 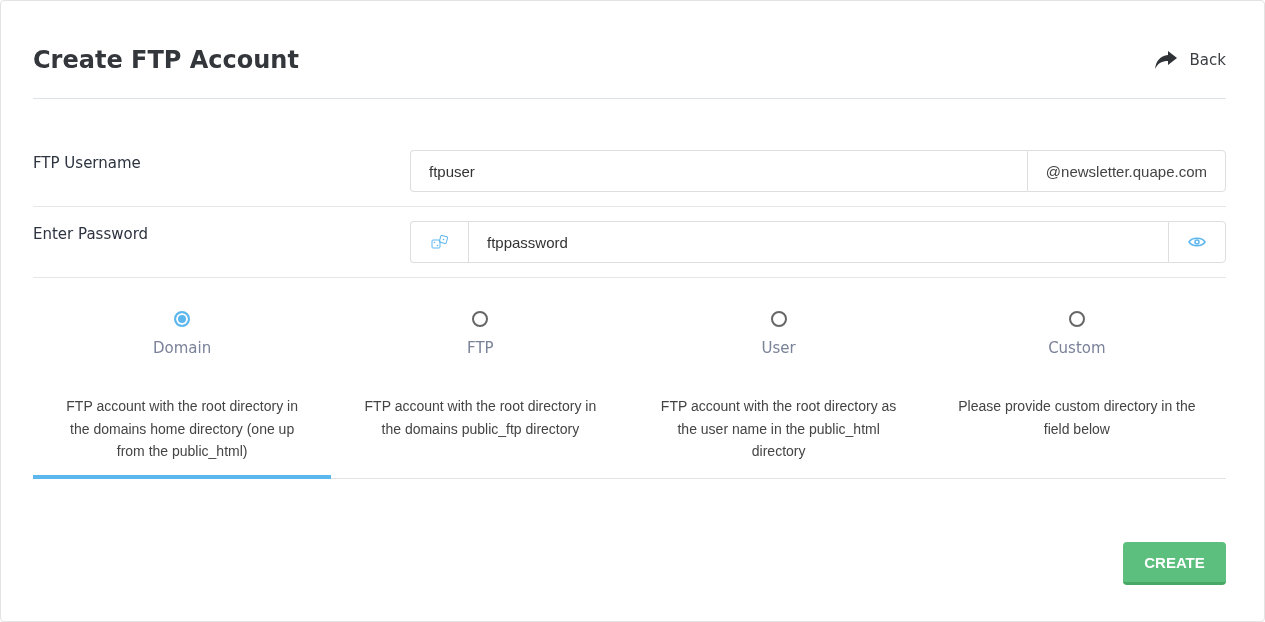 I want to click on option-label: FTP, so click(x=480, y=348).